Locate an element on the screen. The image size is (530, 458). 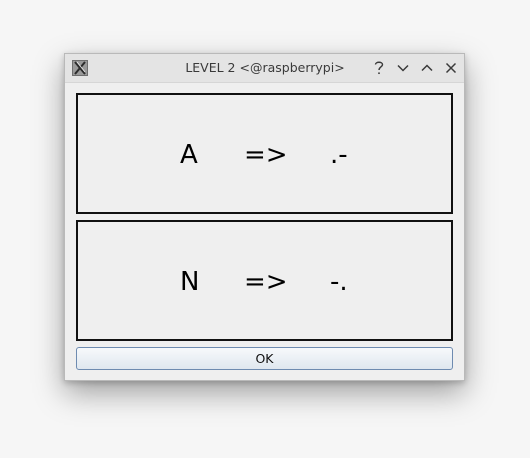
morse-code-label: .- is located at coordinates (339, 155).